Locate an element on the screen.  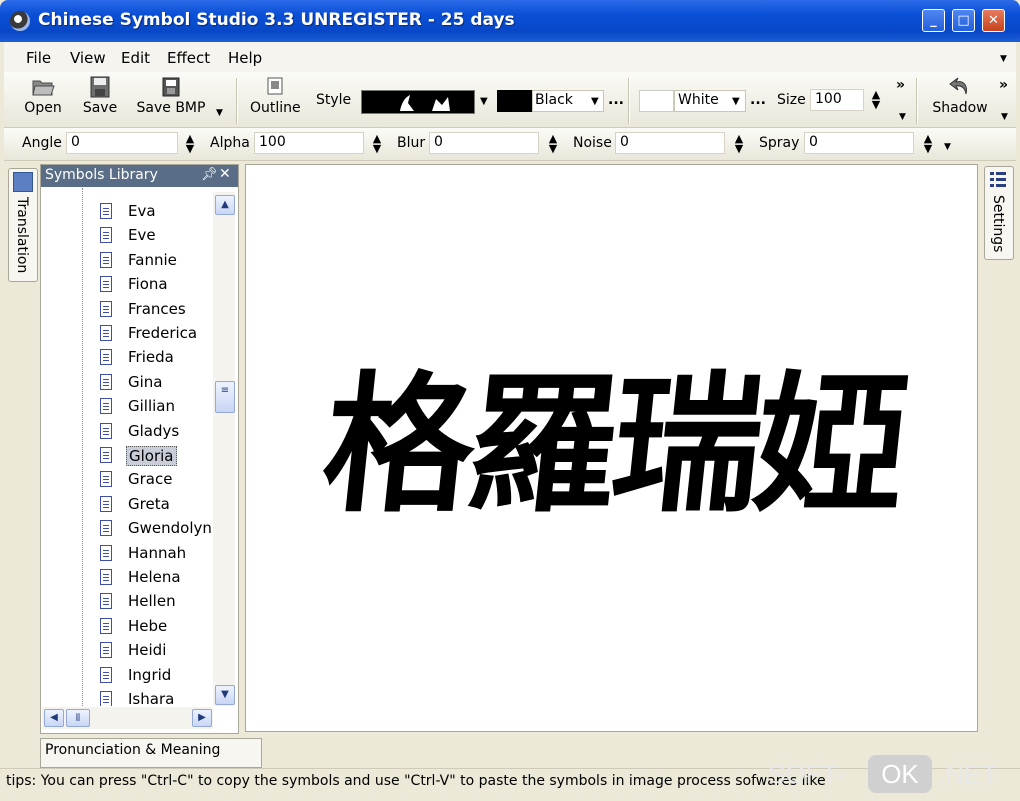
alpha-spinner: ▲ ▼ is located at coordinates (377, 143).